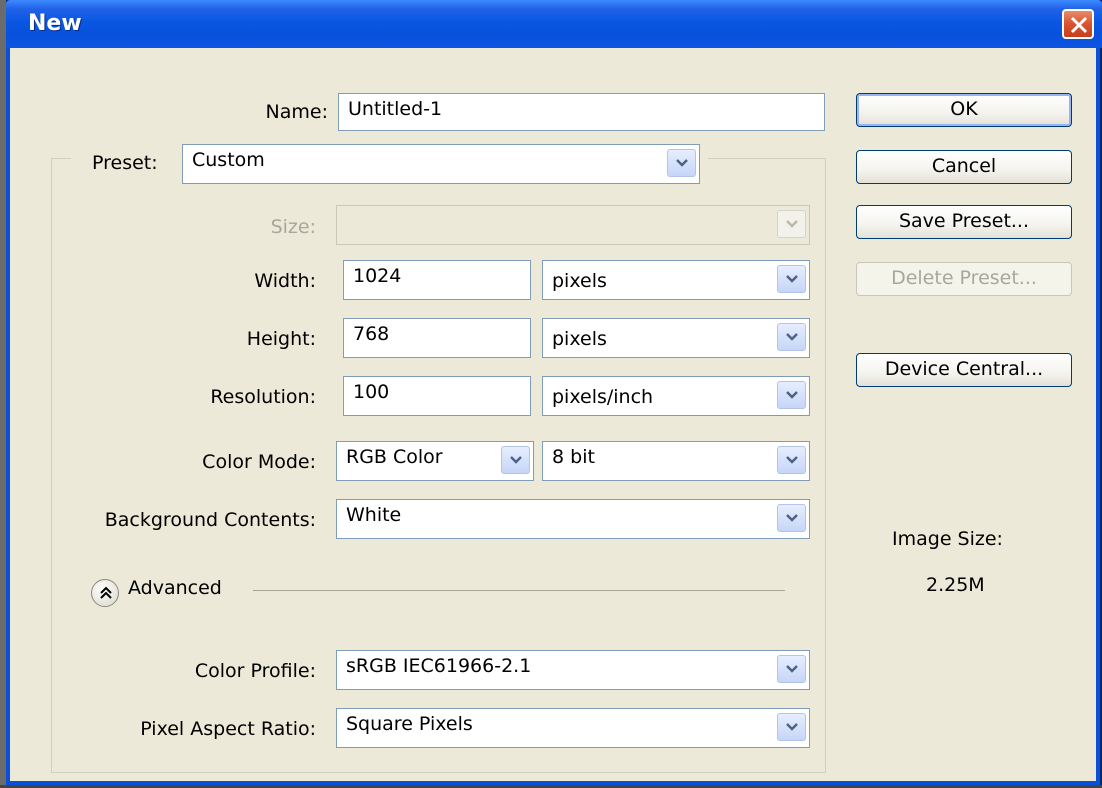 The height and width of the screenshot is (788, 1102). Describe the element at coordinates (374, 515) in the screenshot. I see `background-contents-value: White` at that location.